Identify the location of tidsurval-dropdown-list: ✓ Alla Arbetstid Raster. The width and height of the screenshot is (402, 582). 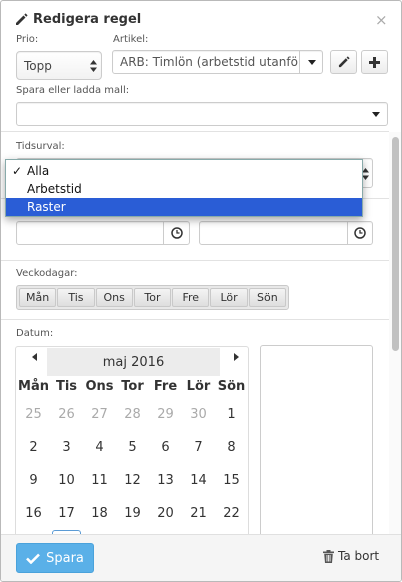
(184, 188).